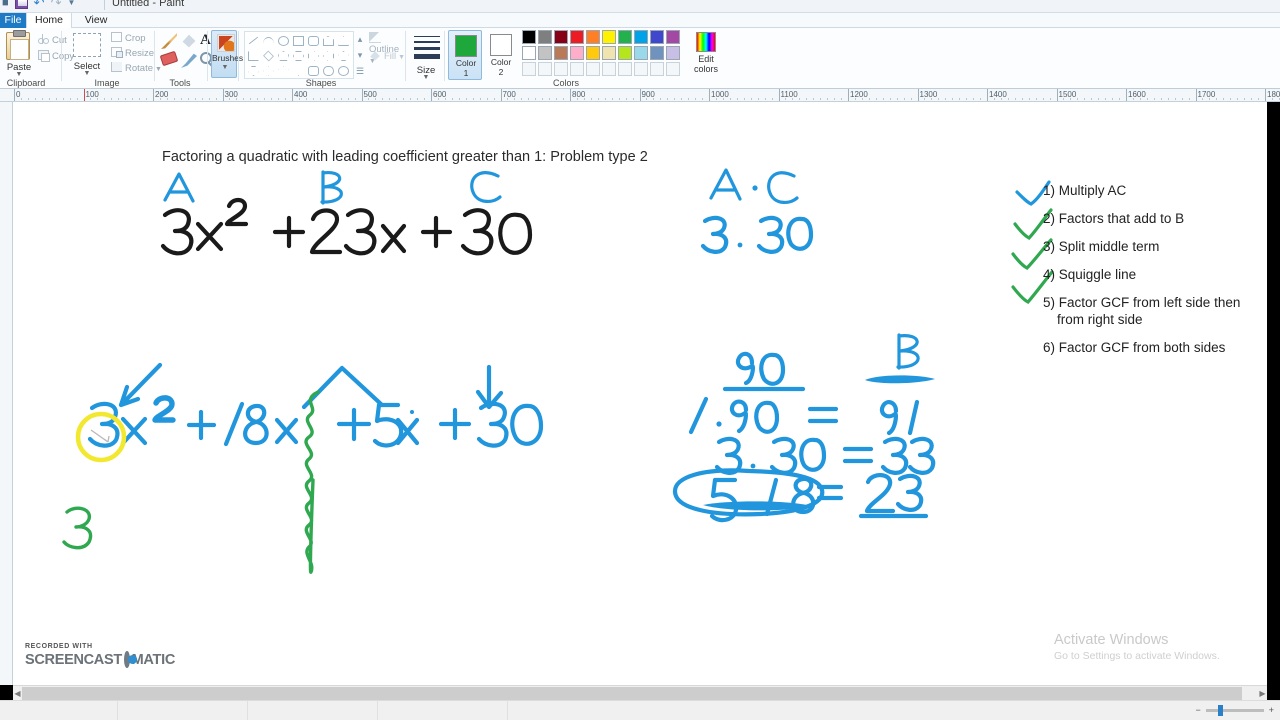 The height and width of the screenshot is (720, 1280). What do you see at coordinates (632, 693) in the screenshot?
I see `horizontal-scroll-thumb` at bounding box center [632, 693].